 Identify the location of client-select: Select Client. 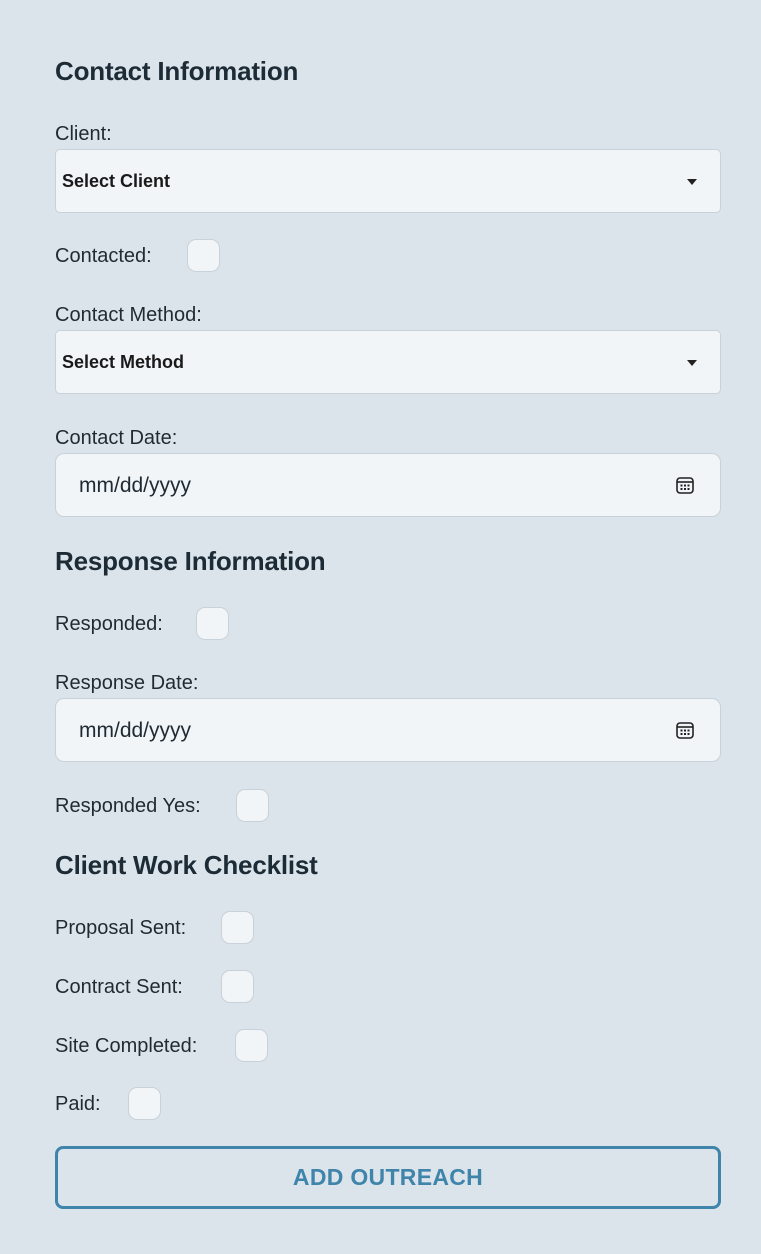
(388, 181).